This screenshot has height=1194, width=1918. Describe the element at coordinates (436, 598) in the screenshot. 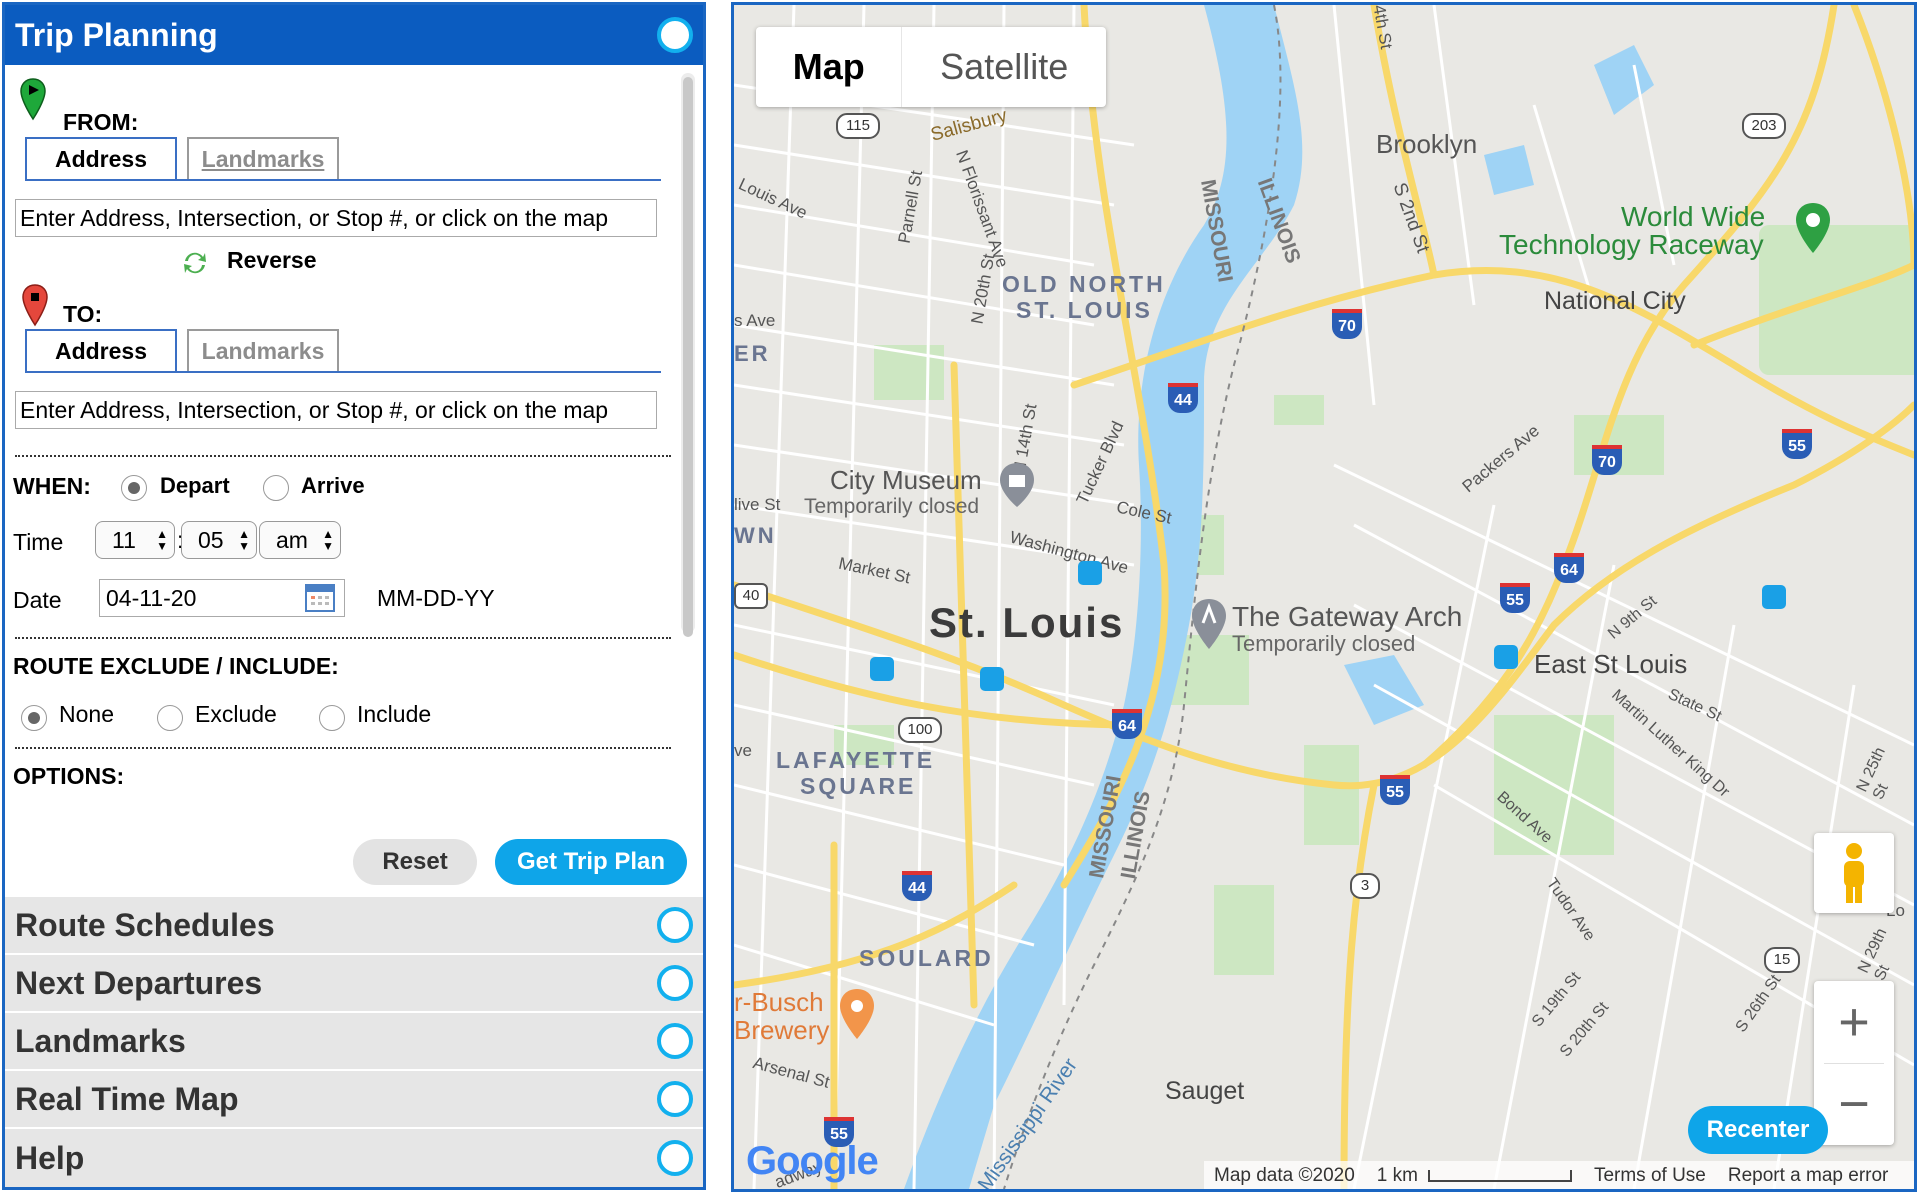

I see `date-format-hint: MM-DD-YY` at that location.